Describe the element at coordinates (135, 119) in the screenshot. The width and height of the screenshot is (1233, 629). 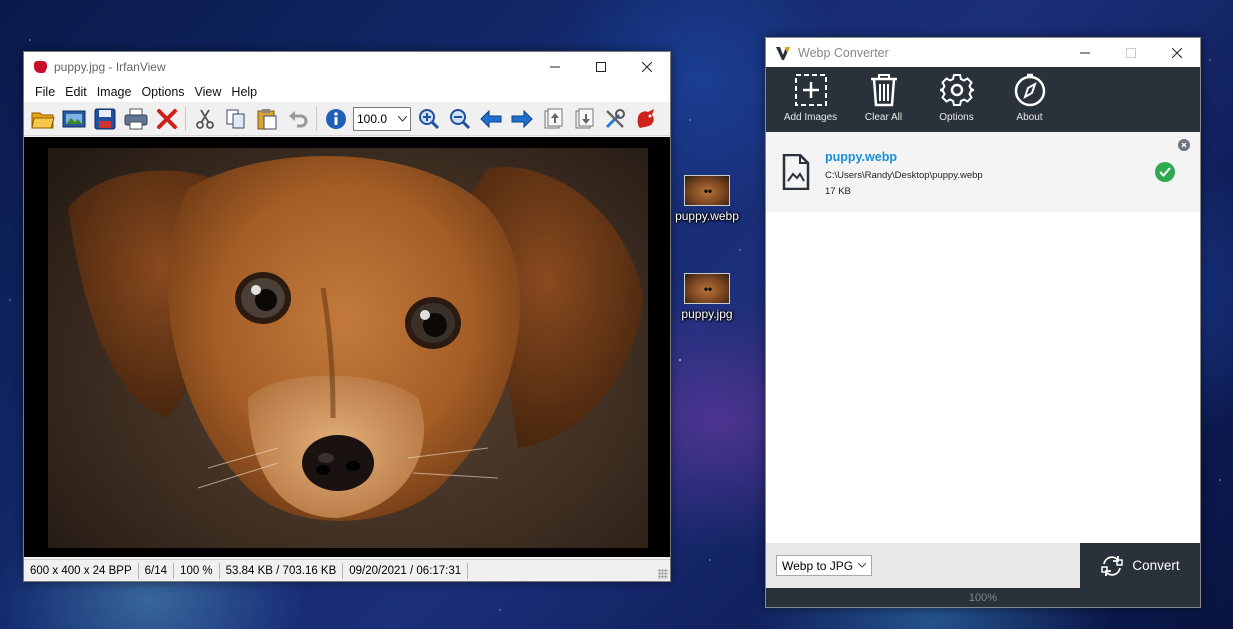
I see `print-button` at that location.